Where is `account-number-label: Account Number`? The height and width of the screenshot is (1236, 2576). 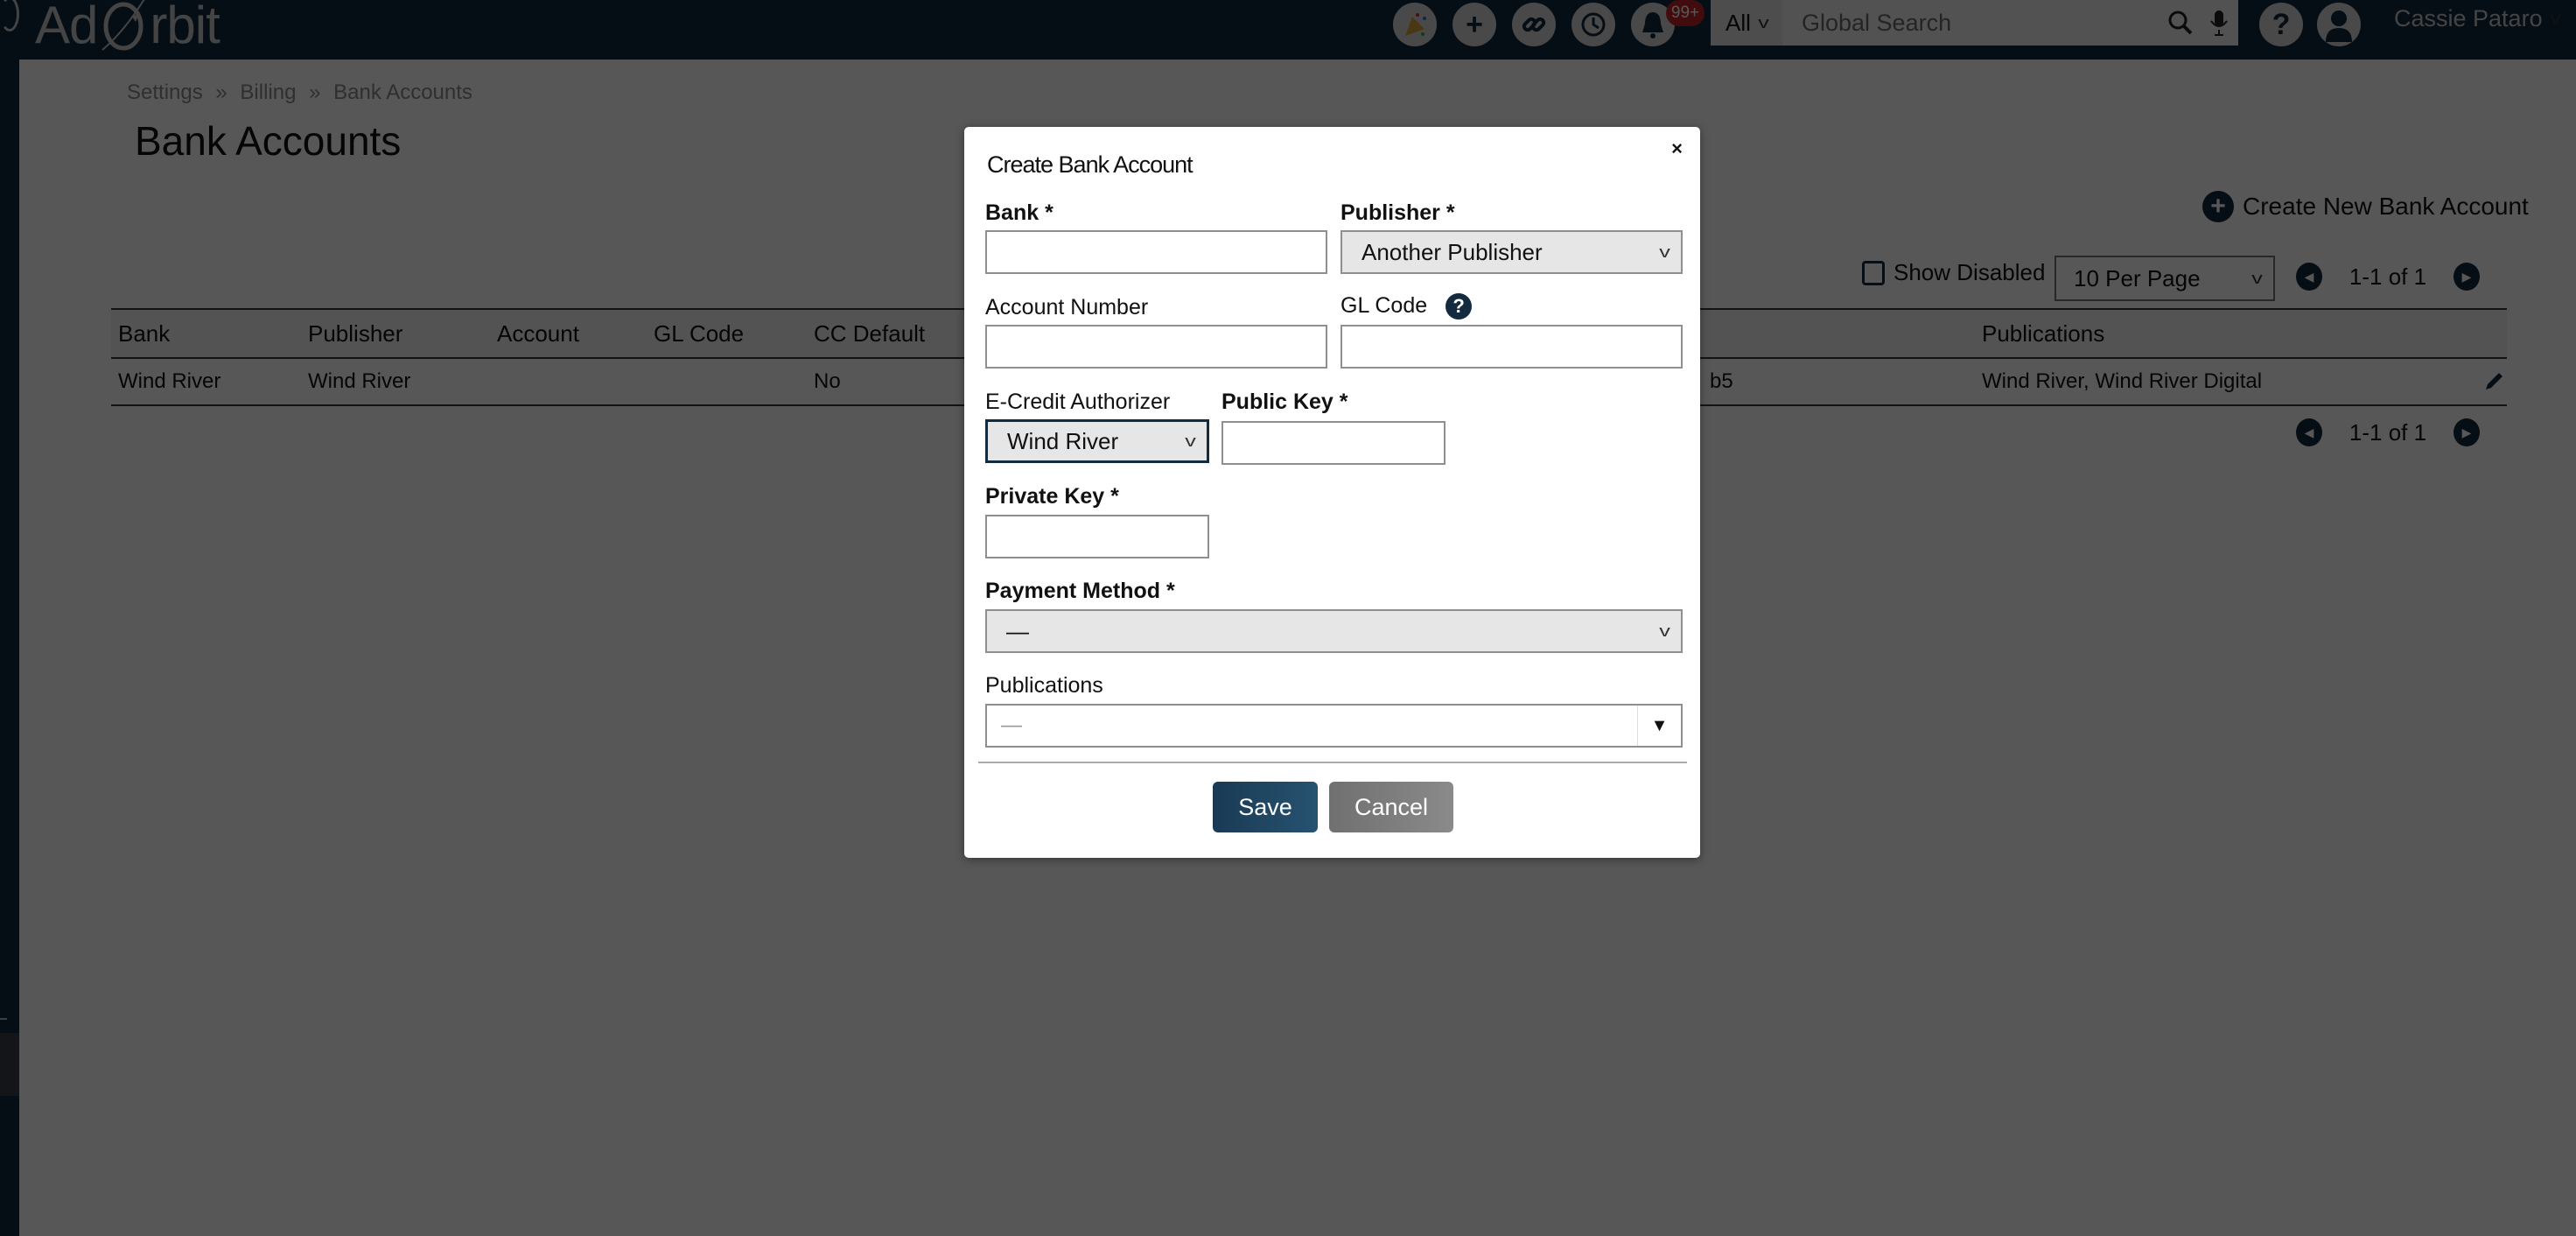
account-number-label: Account Number is located at coordinates (1067, 307).